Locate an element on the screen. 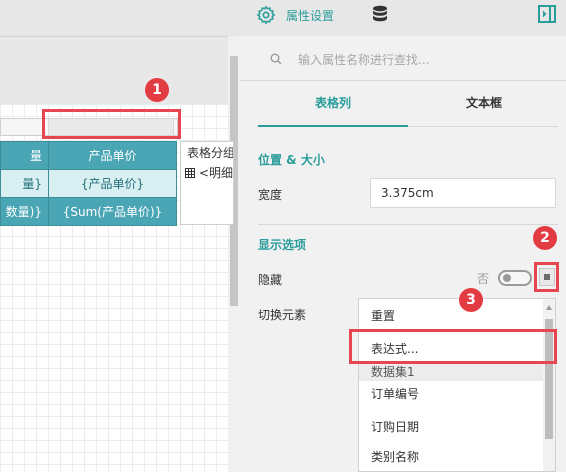  table-summary-row: 数量)} {Sum(产品单价)} is located at coordinates (88, 211).